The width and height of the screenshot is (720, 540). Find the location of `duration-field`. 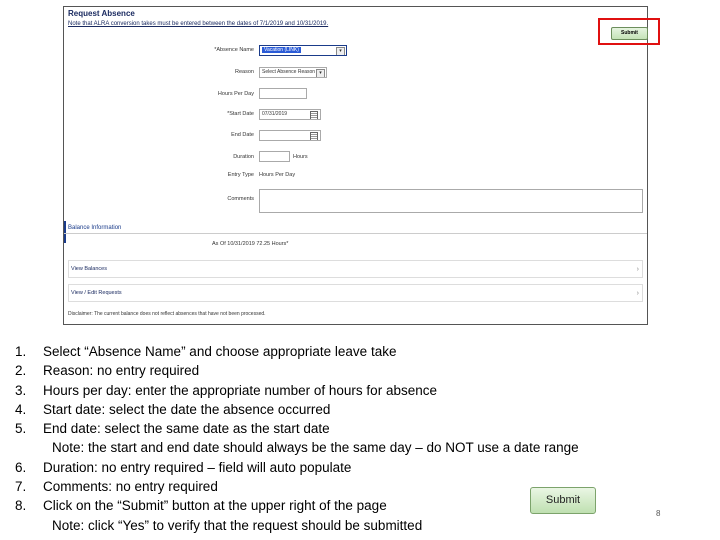

duration-field is located at coordinates (274, 156).